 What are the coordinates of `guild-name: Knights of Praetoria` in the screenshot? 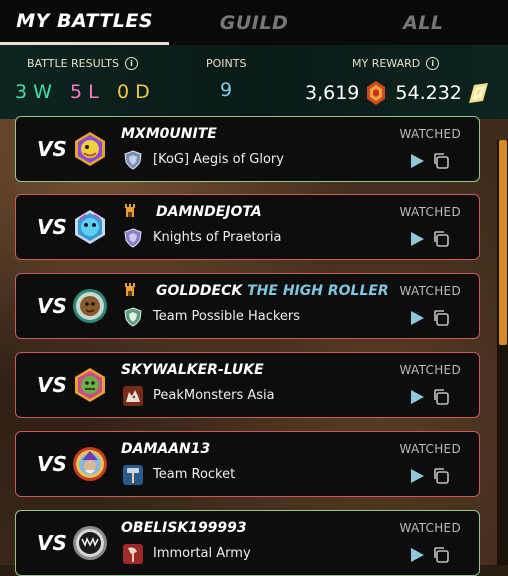 It's located at (217, 237).